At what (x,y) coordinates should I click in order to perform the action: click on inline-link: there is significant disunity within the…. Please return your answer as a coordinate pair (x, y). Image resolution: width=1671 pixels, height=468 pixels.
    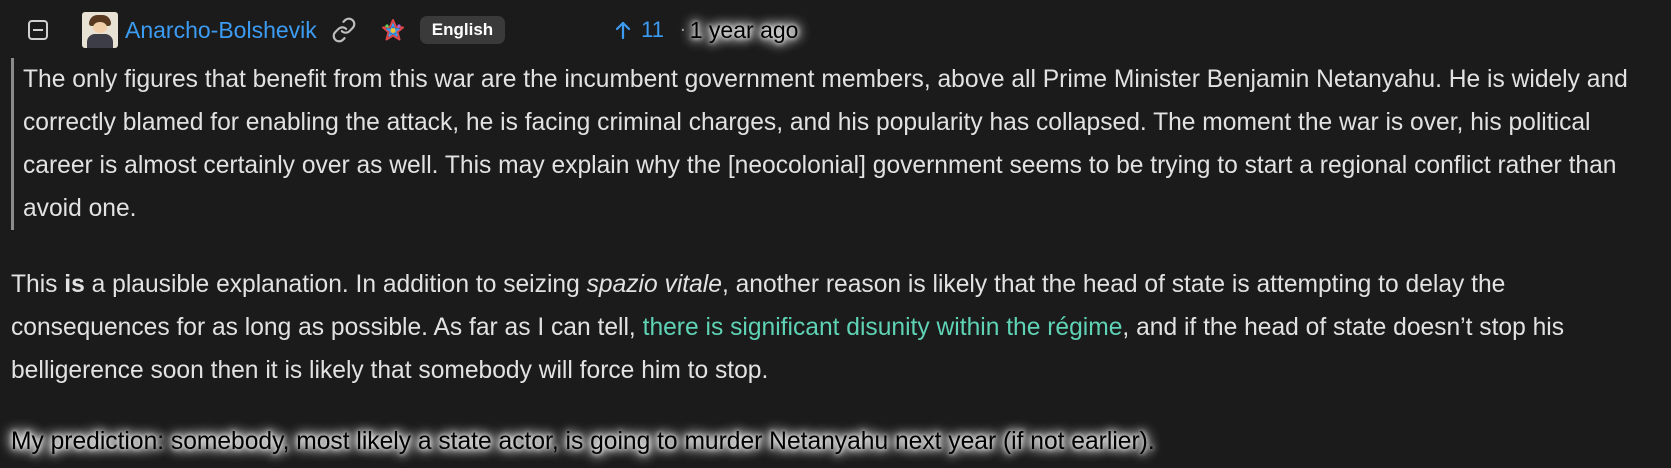
    Looking at the image, I should click on (883, 327).